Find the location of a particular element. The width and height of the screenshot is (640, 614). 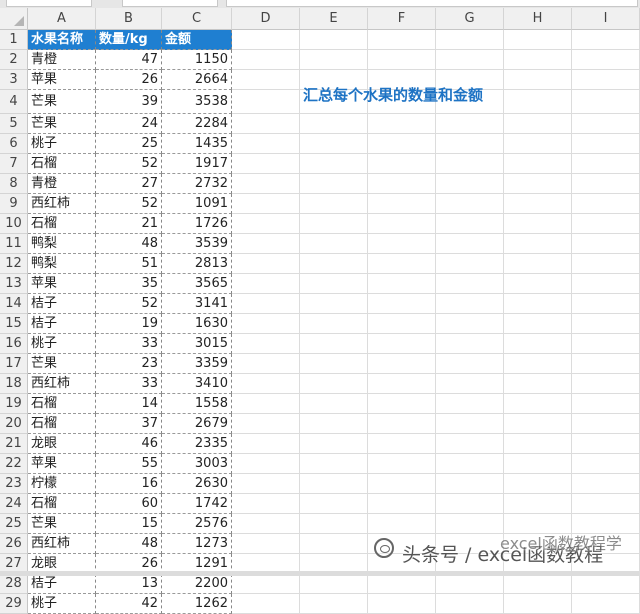

row-header: 15 is located at coordinates (14, 324).